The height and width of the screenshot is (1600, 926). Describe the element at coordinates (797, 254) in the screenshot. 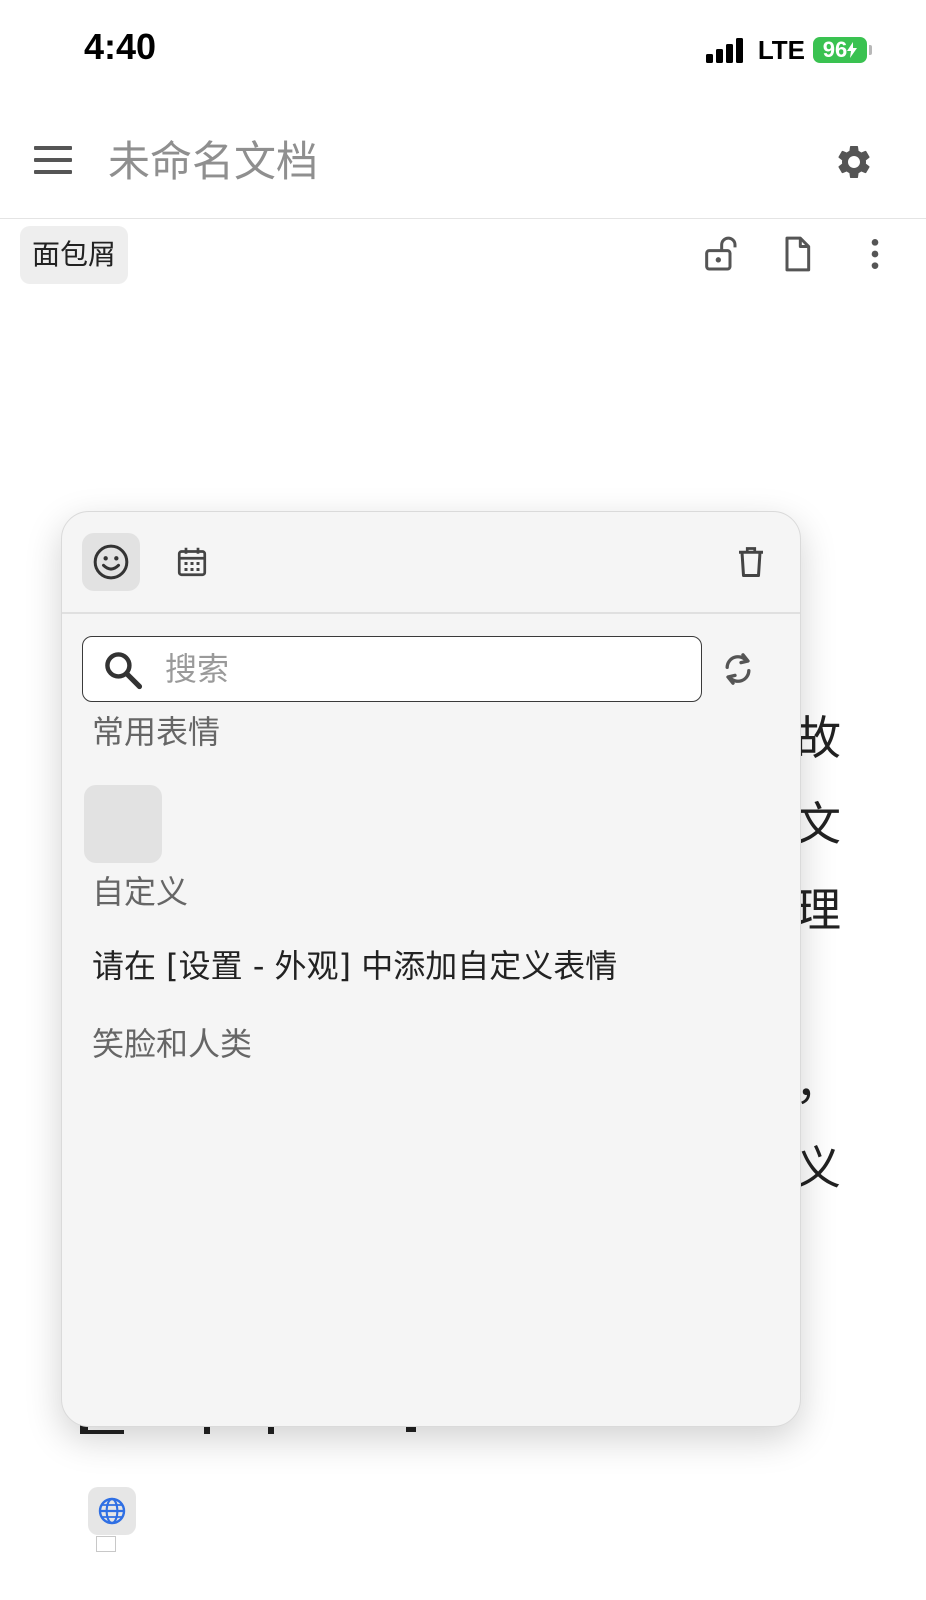

I see `document-icon` at that location.